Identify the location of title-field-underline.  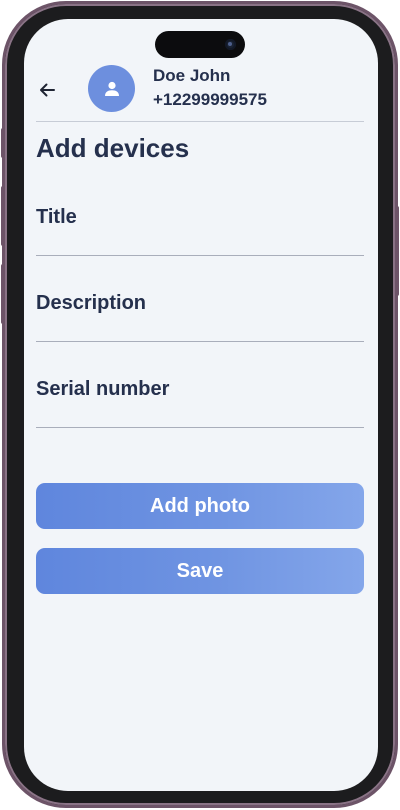
(200, 255).